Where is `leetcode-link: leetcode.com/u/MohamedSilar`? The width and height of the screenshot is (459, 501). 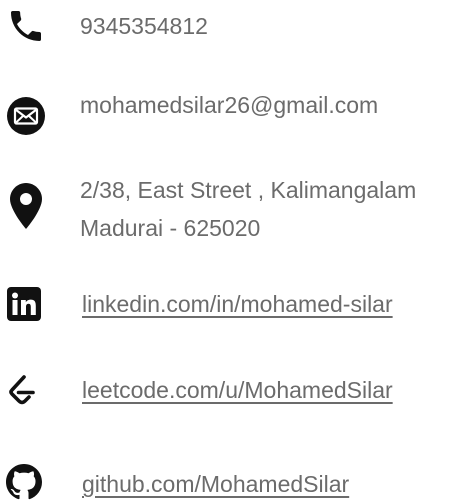
leetcode-link: leetcode.com/u/MohamedSilar is located at coordinates (237, 390).